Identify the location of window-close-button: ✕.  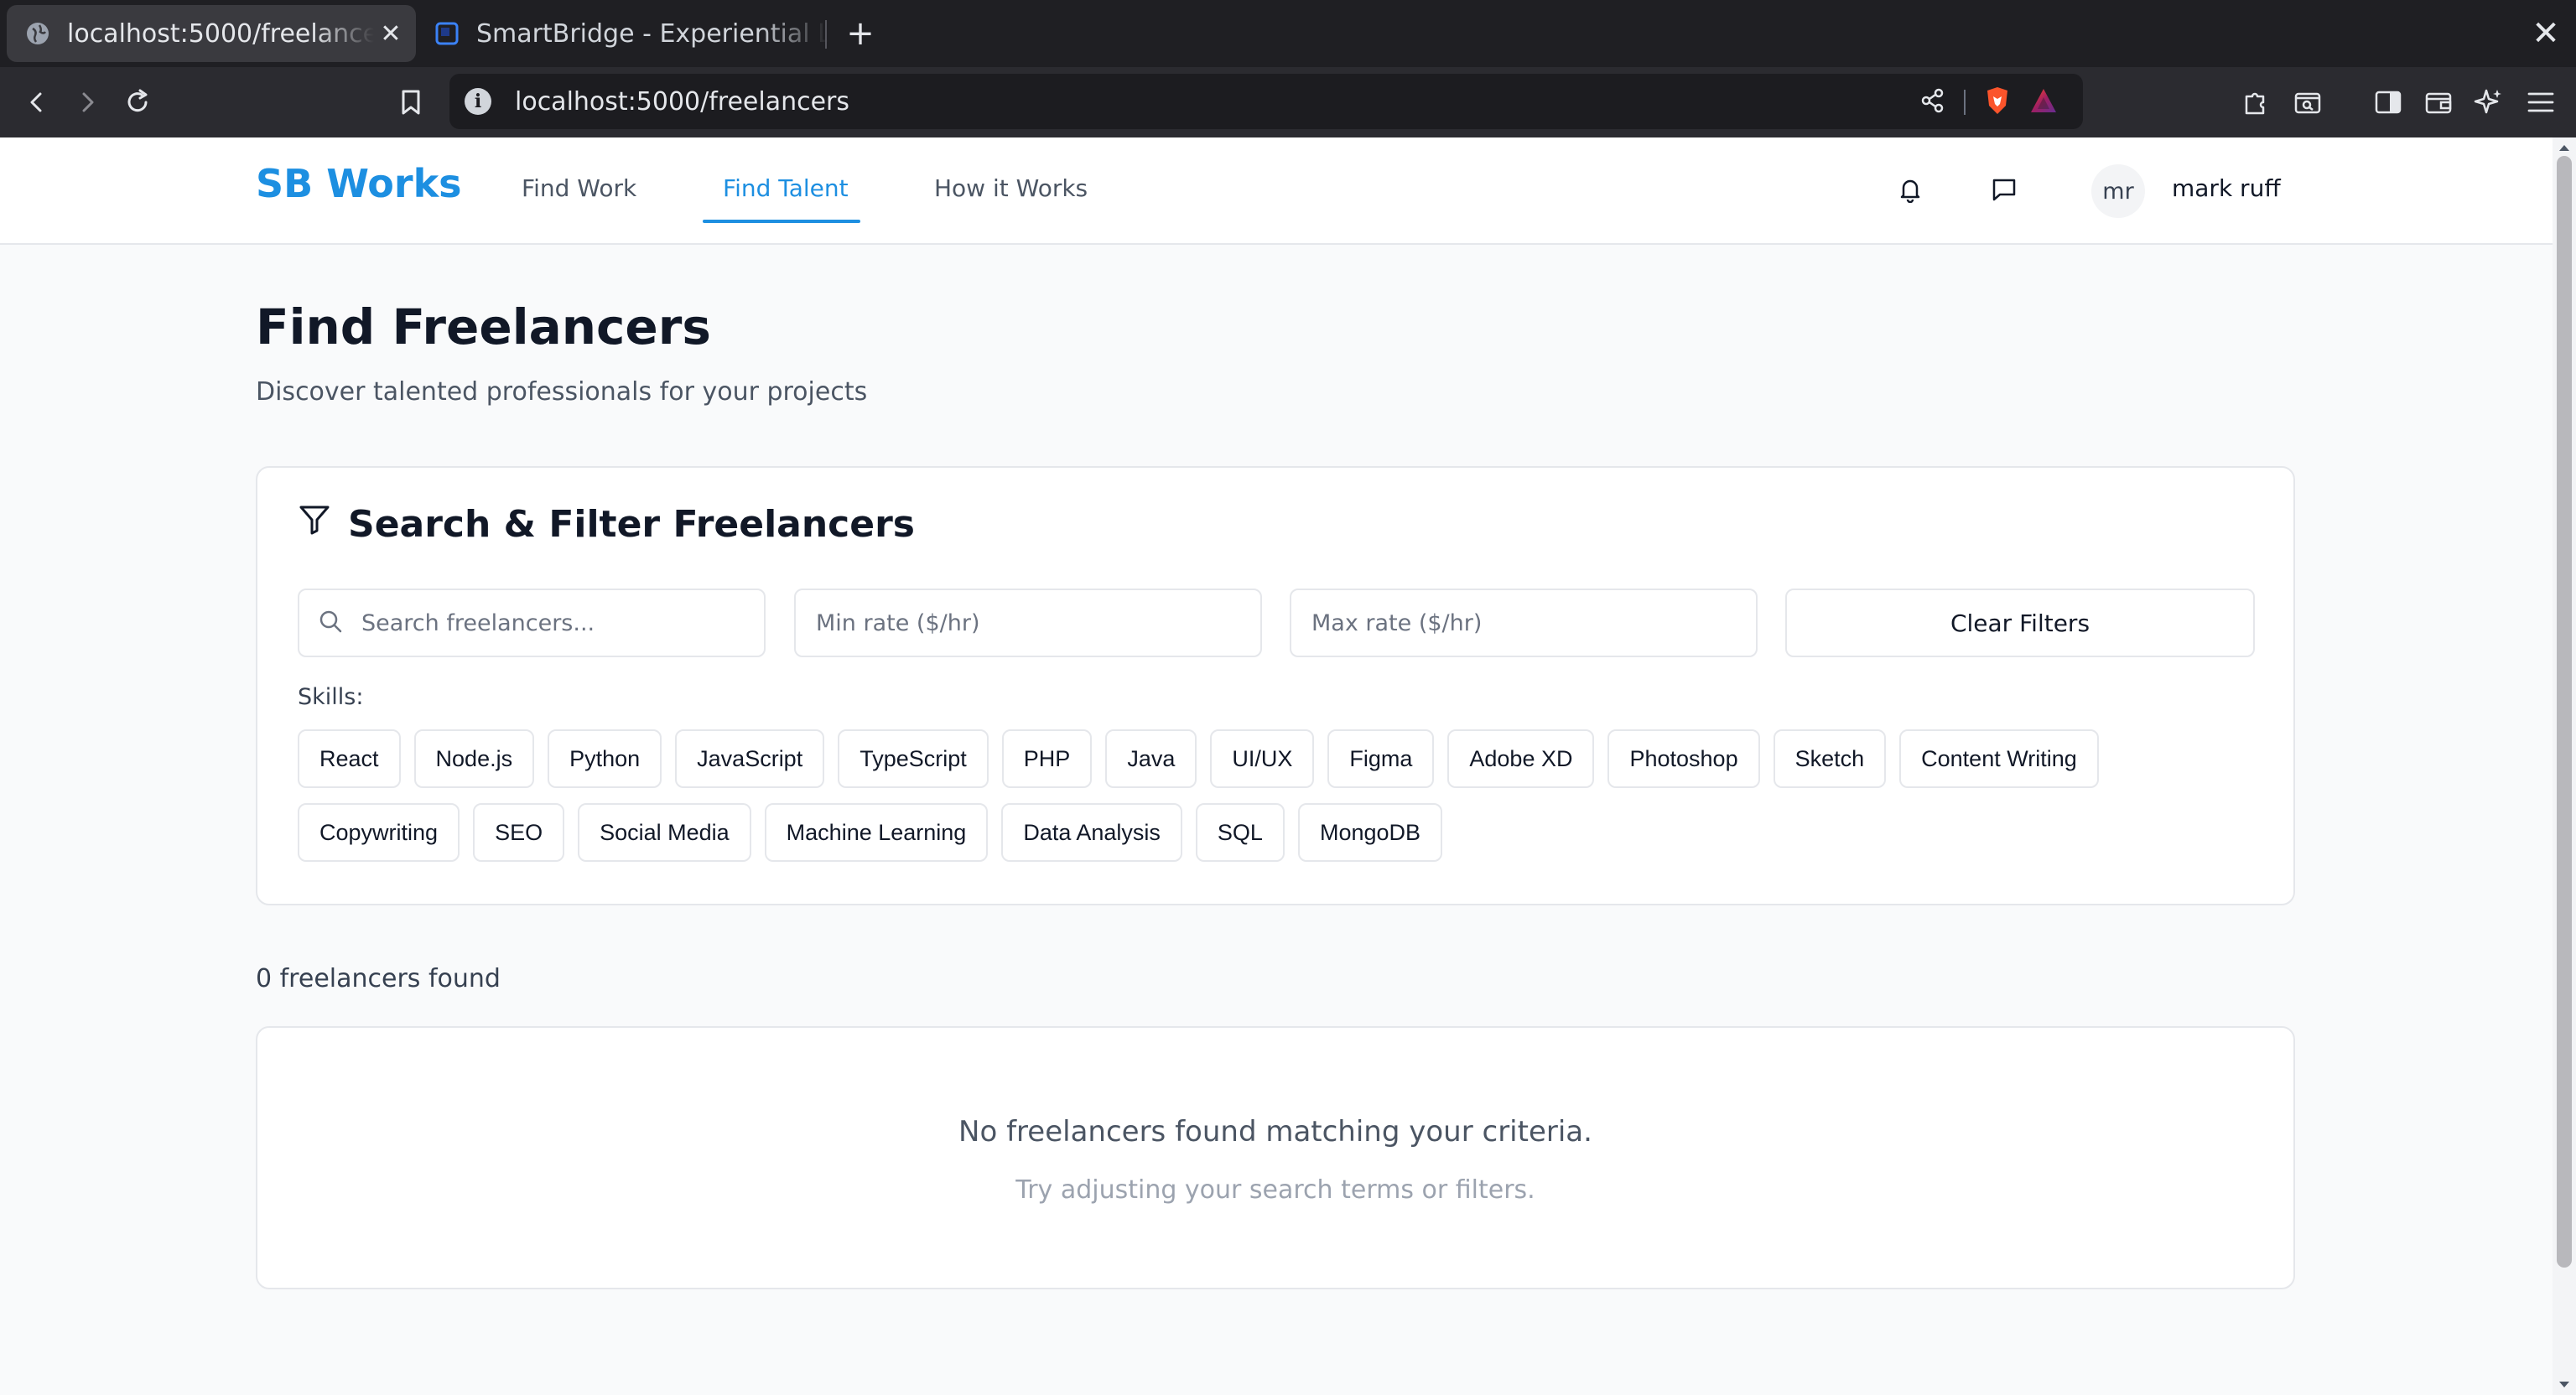
(2546, 33).